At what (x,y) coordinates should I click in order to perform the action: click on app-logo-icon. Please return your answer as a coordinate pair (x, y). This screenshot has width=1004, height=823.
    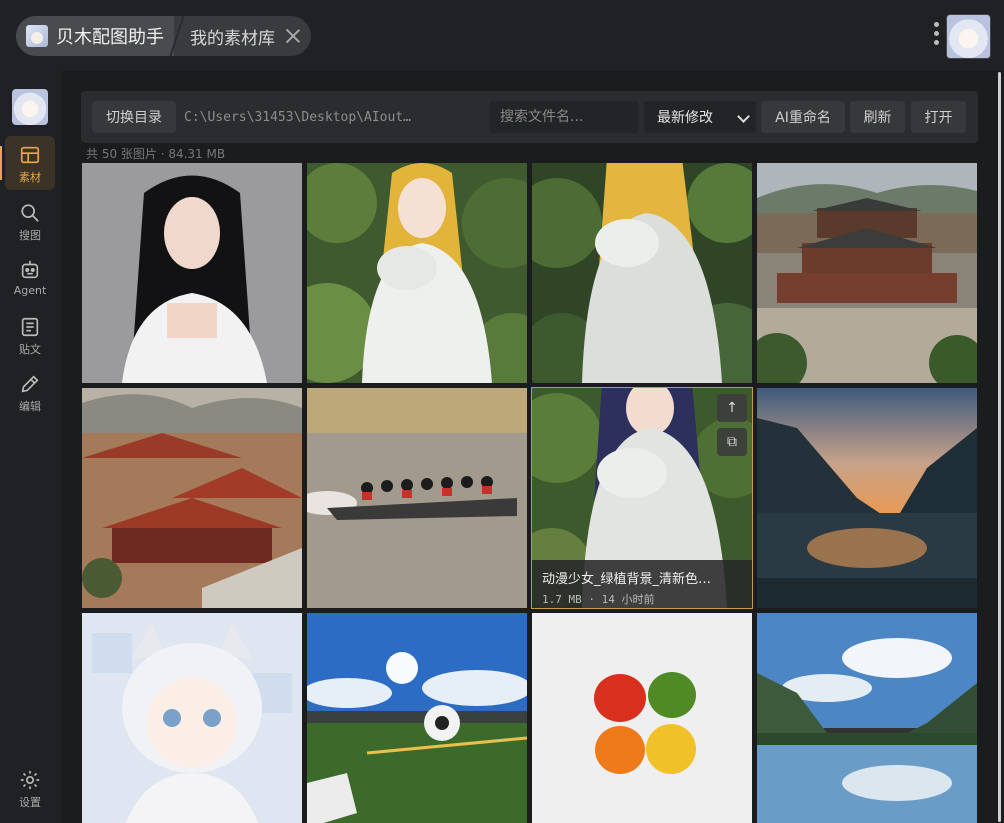
    Looking at the image, I should click on (37, 36).